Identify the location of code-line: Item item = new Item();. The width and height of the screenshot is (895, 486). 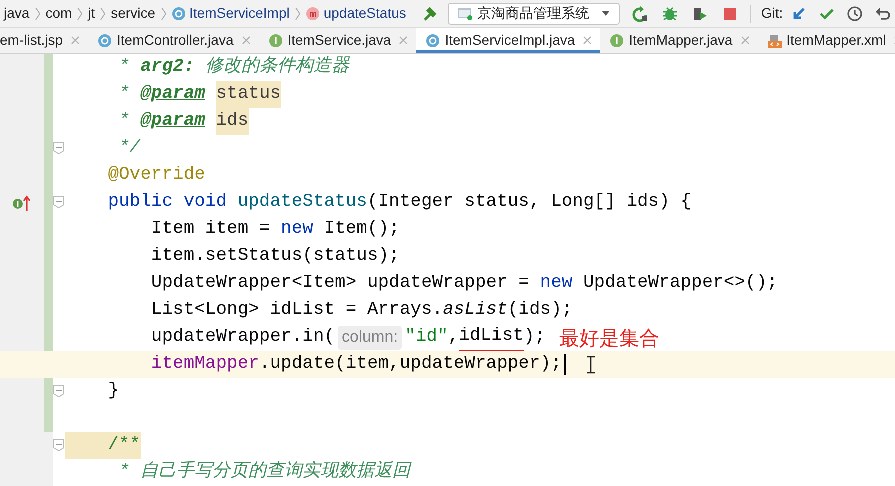
(275, 229).